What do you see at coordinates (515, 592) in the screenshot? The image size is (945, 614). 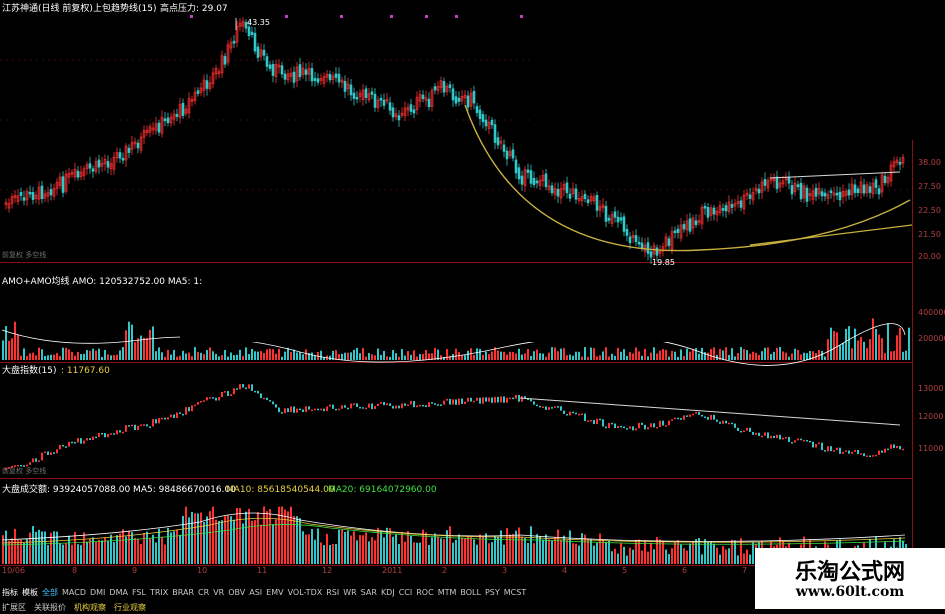 I see `toolbar-tab-24: MCST` at bounding box center [515, 592].